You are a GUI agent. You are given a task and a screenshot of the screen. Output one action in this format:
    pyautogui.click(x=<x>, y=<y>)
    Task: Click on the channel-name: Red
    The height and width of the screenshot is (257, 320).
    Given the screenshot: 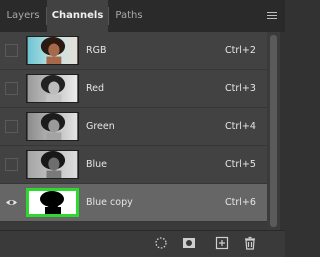 What is the action you would take?
    pyautogui.click(x=95, y=88)
    